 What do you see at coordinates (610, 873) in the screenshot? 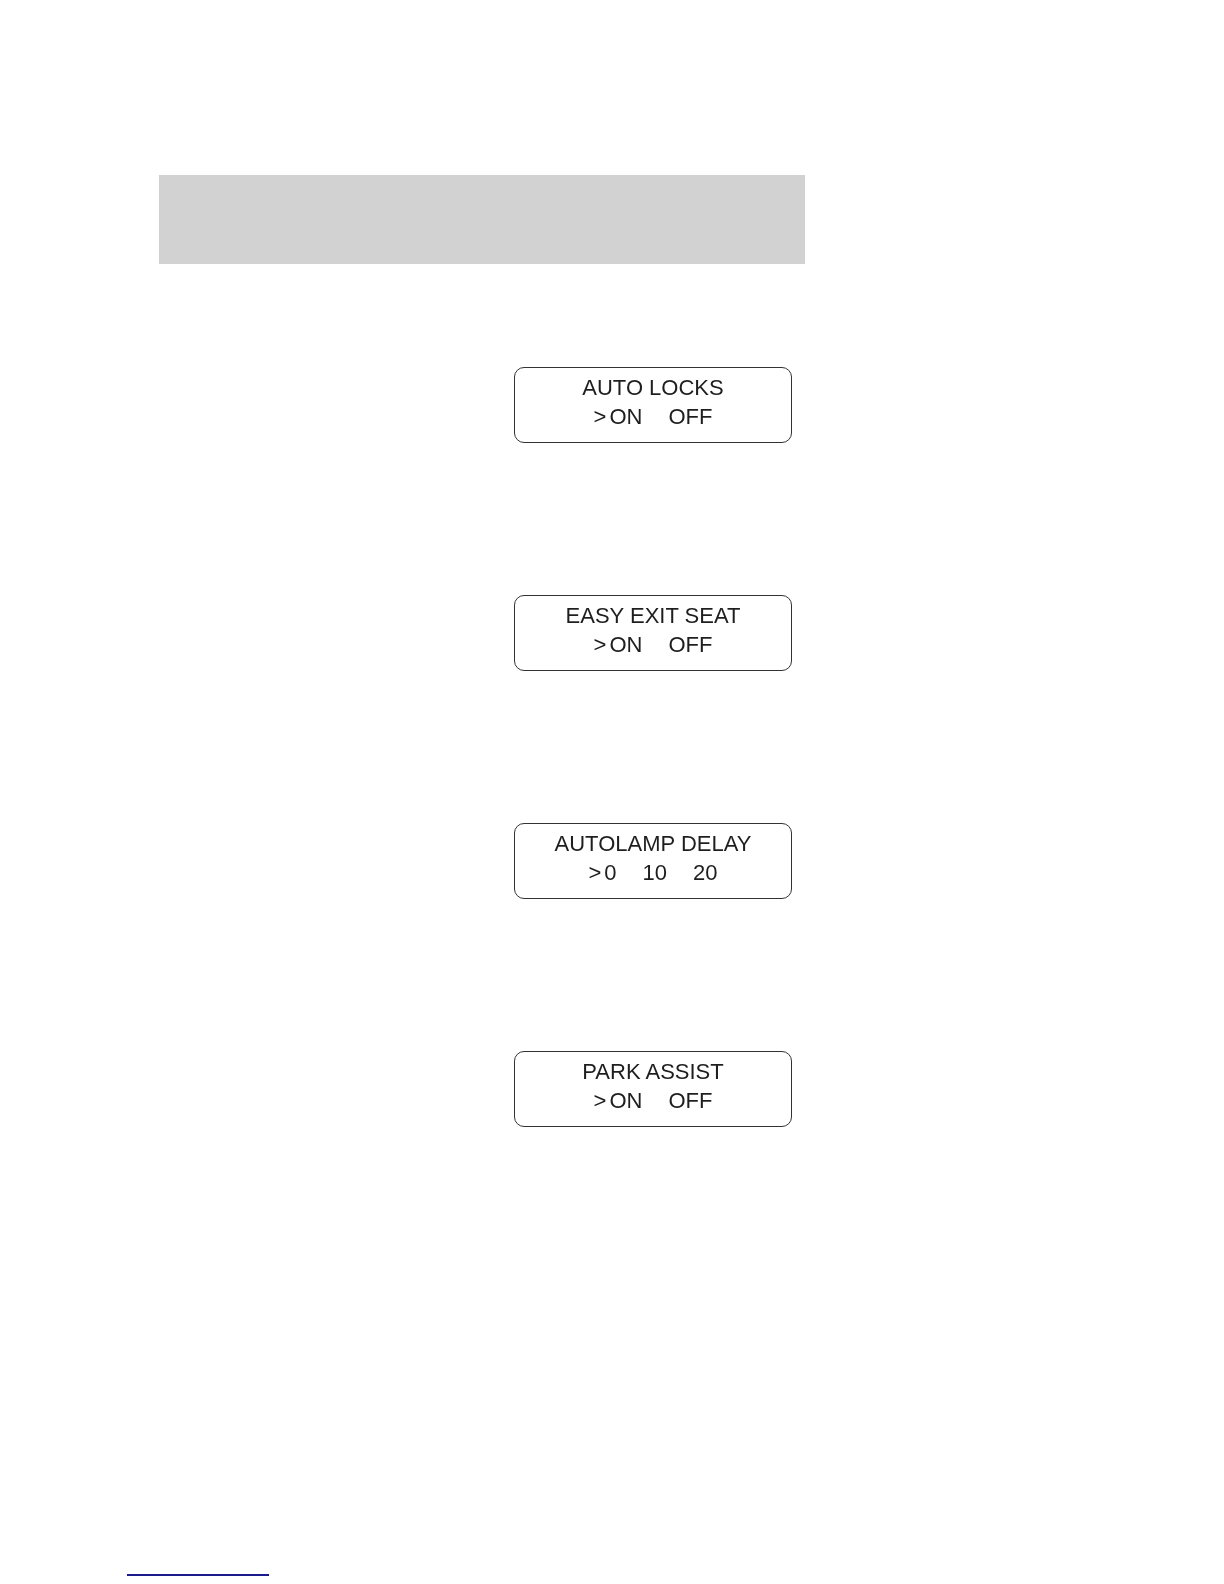
I see `option-label: 0` at bounding box center [610, 873].